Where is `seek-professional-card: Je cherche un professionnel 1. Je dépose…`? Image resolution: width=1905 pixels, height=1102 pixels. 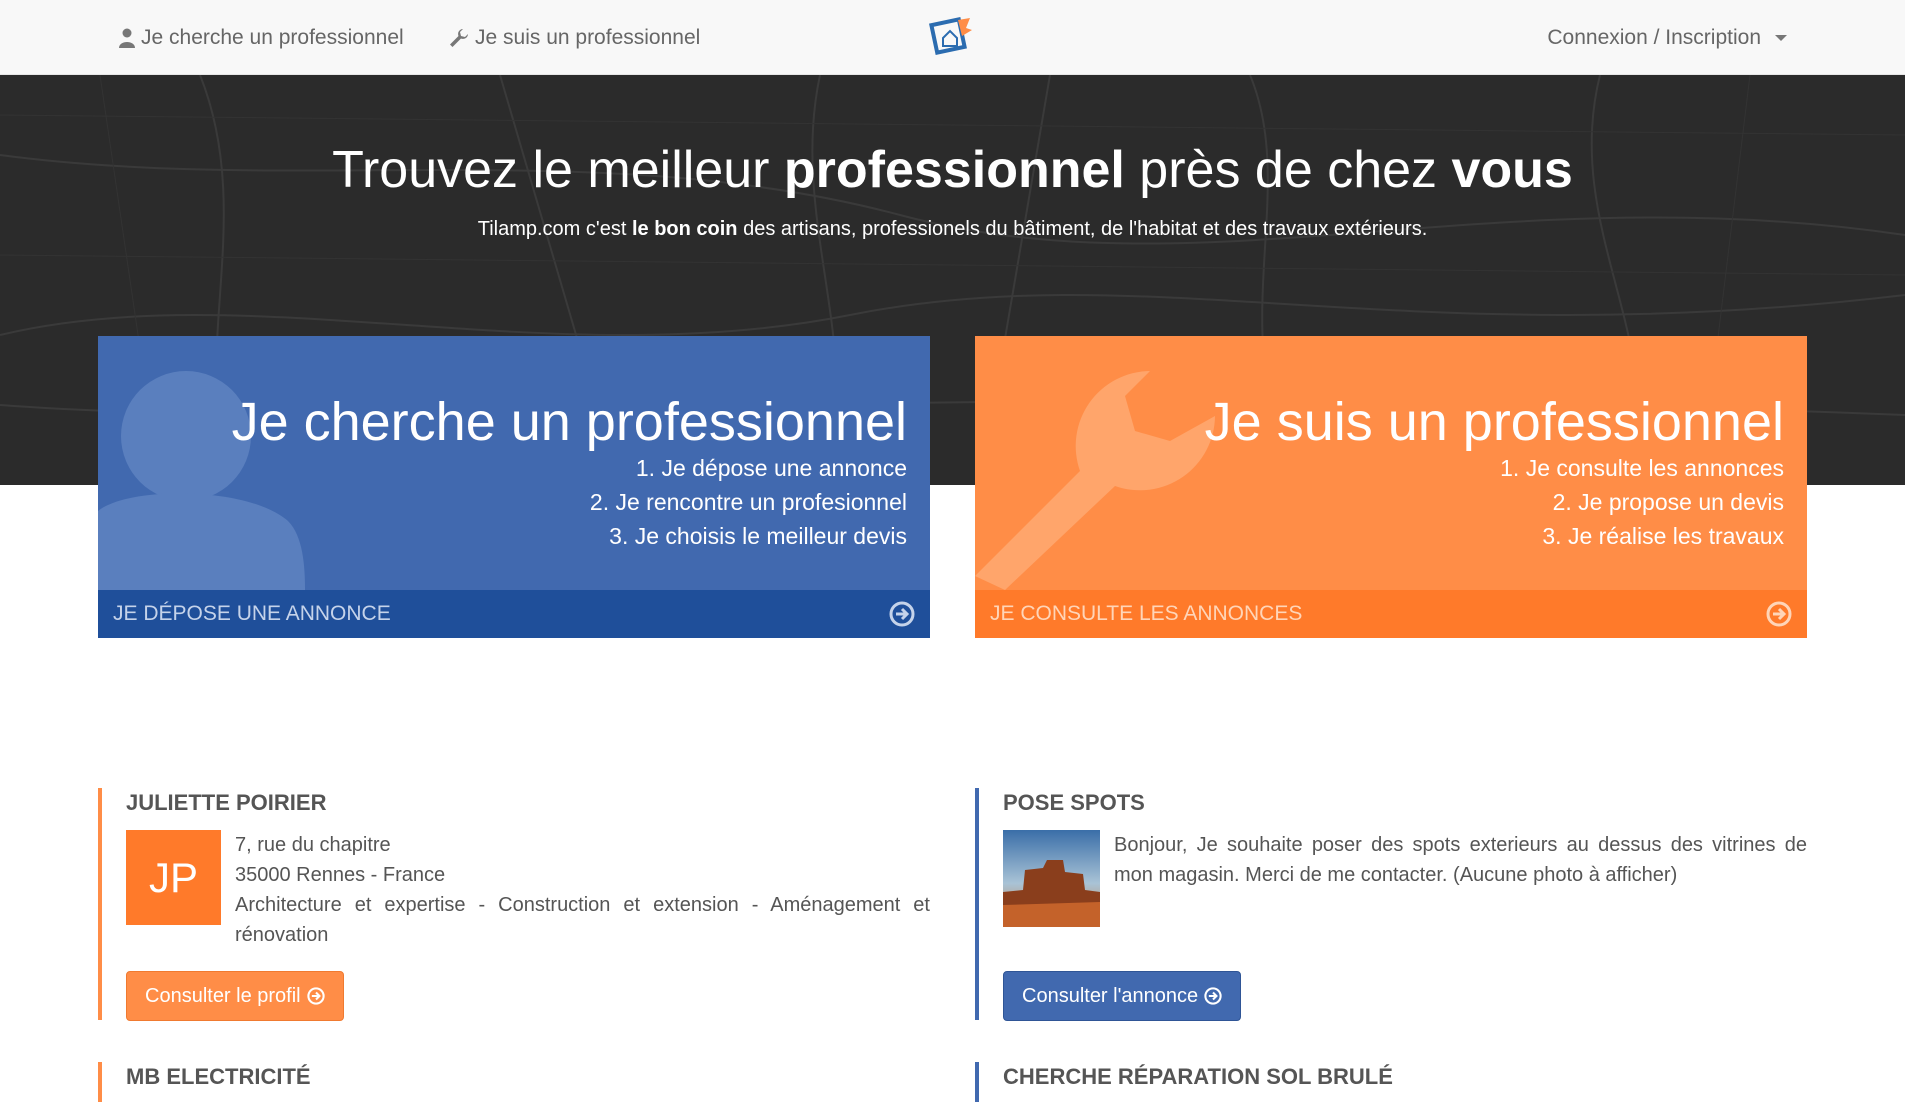 seek-professional-card: Je cherche un professionnel 1. Je dépose… is located at coordinates (514, 487).